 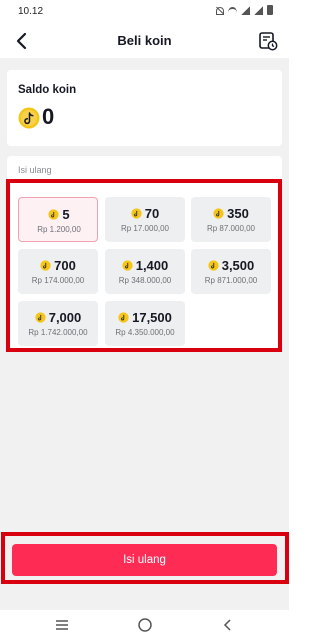 What do you see at coordinates (144, 12) in the screenshot?
I see `status-bar: 10.12` at bounding box center [144, 12].